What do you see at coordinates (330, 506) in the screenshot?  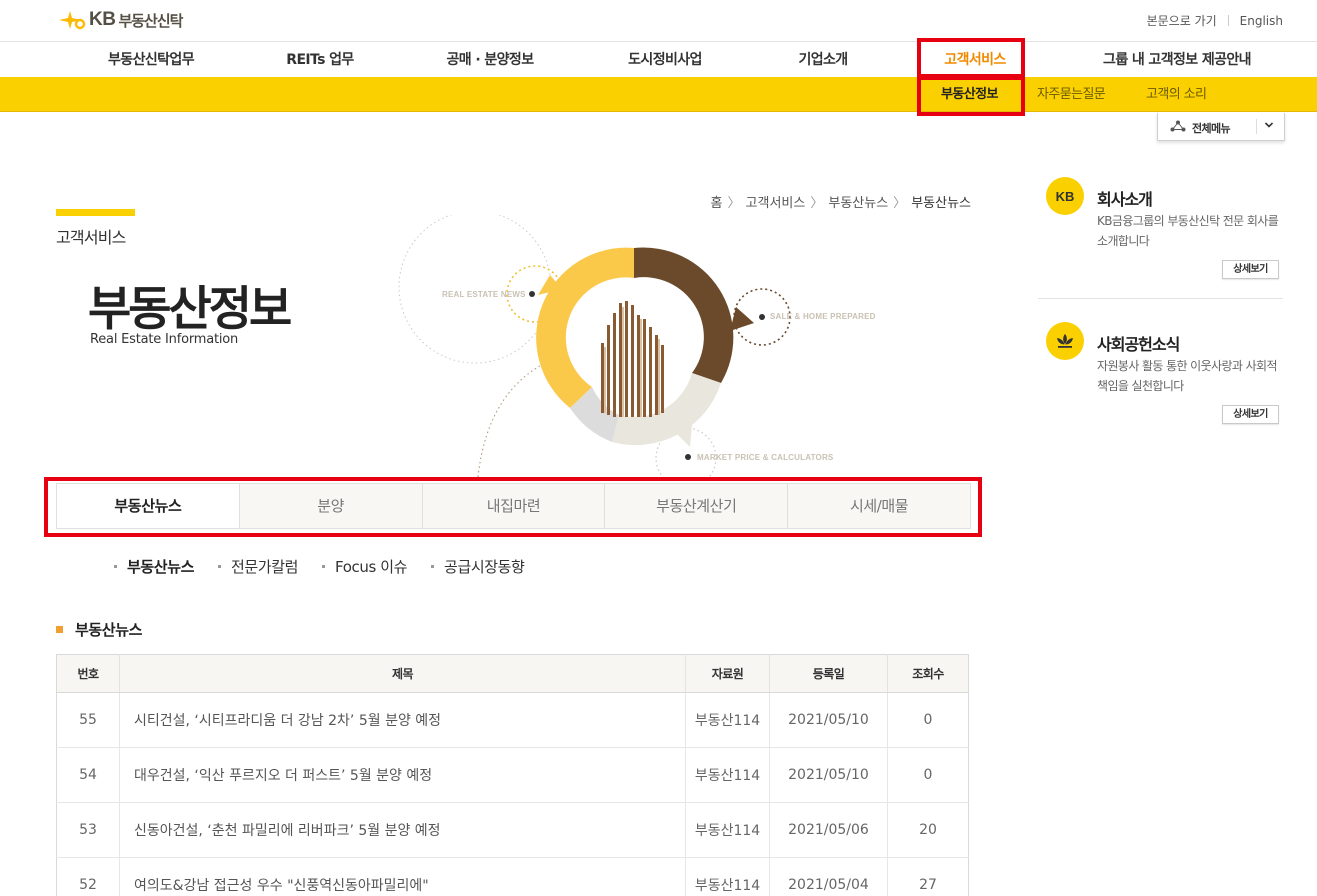 I see `tab-presale: 분양` at bounding box center [330, 506].